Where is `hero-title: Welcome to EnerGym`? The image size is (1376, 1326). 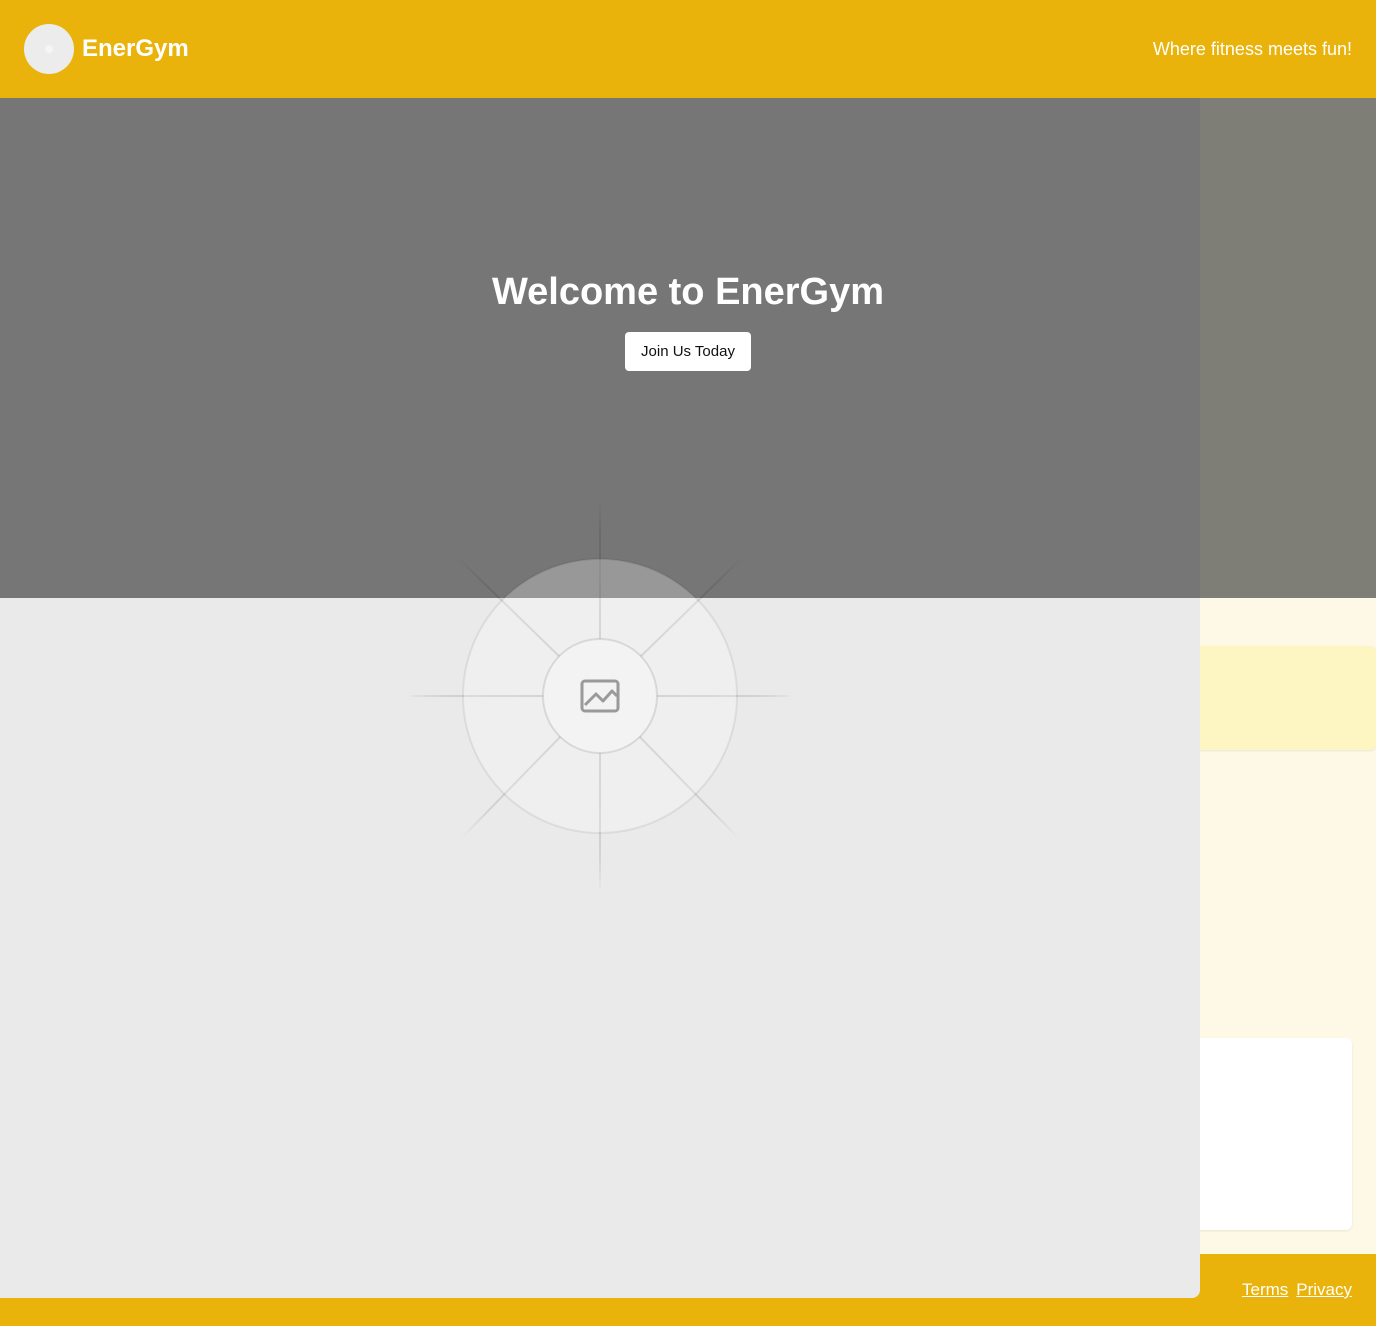
hero-title: Welcome to EnerGym is located at coordinates (688, 292).